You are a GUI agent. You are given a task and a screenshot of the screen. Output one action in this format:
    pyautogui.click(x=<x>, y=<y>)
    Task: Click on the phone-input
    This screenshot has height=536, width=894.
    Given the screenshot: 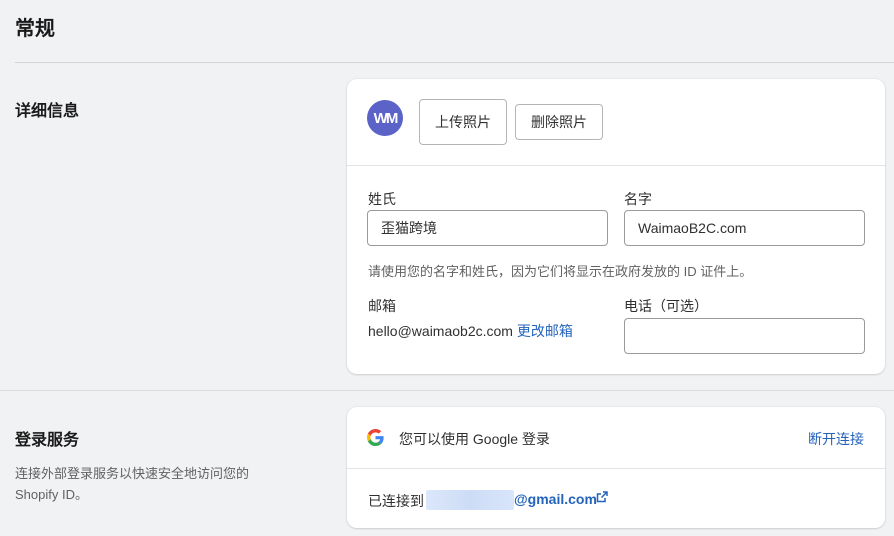 What is the action you would take?
    pyautogui.click(x=744, y=336)
    